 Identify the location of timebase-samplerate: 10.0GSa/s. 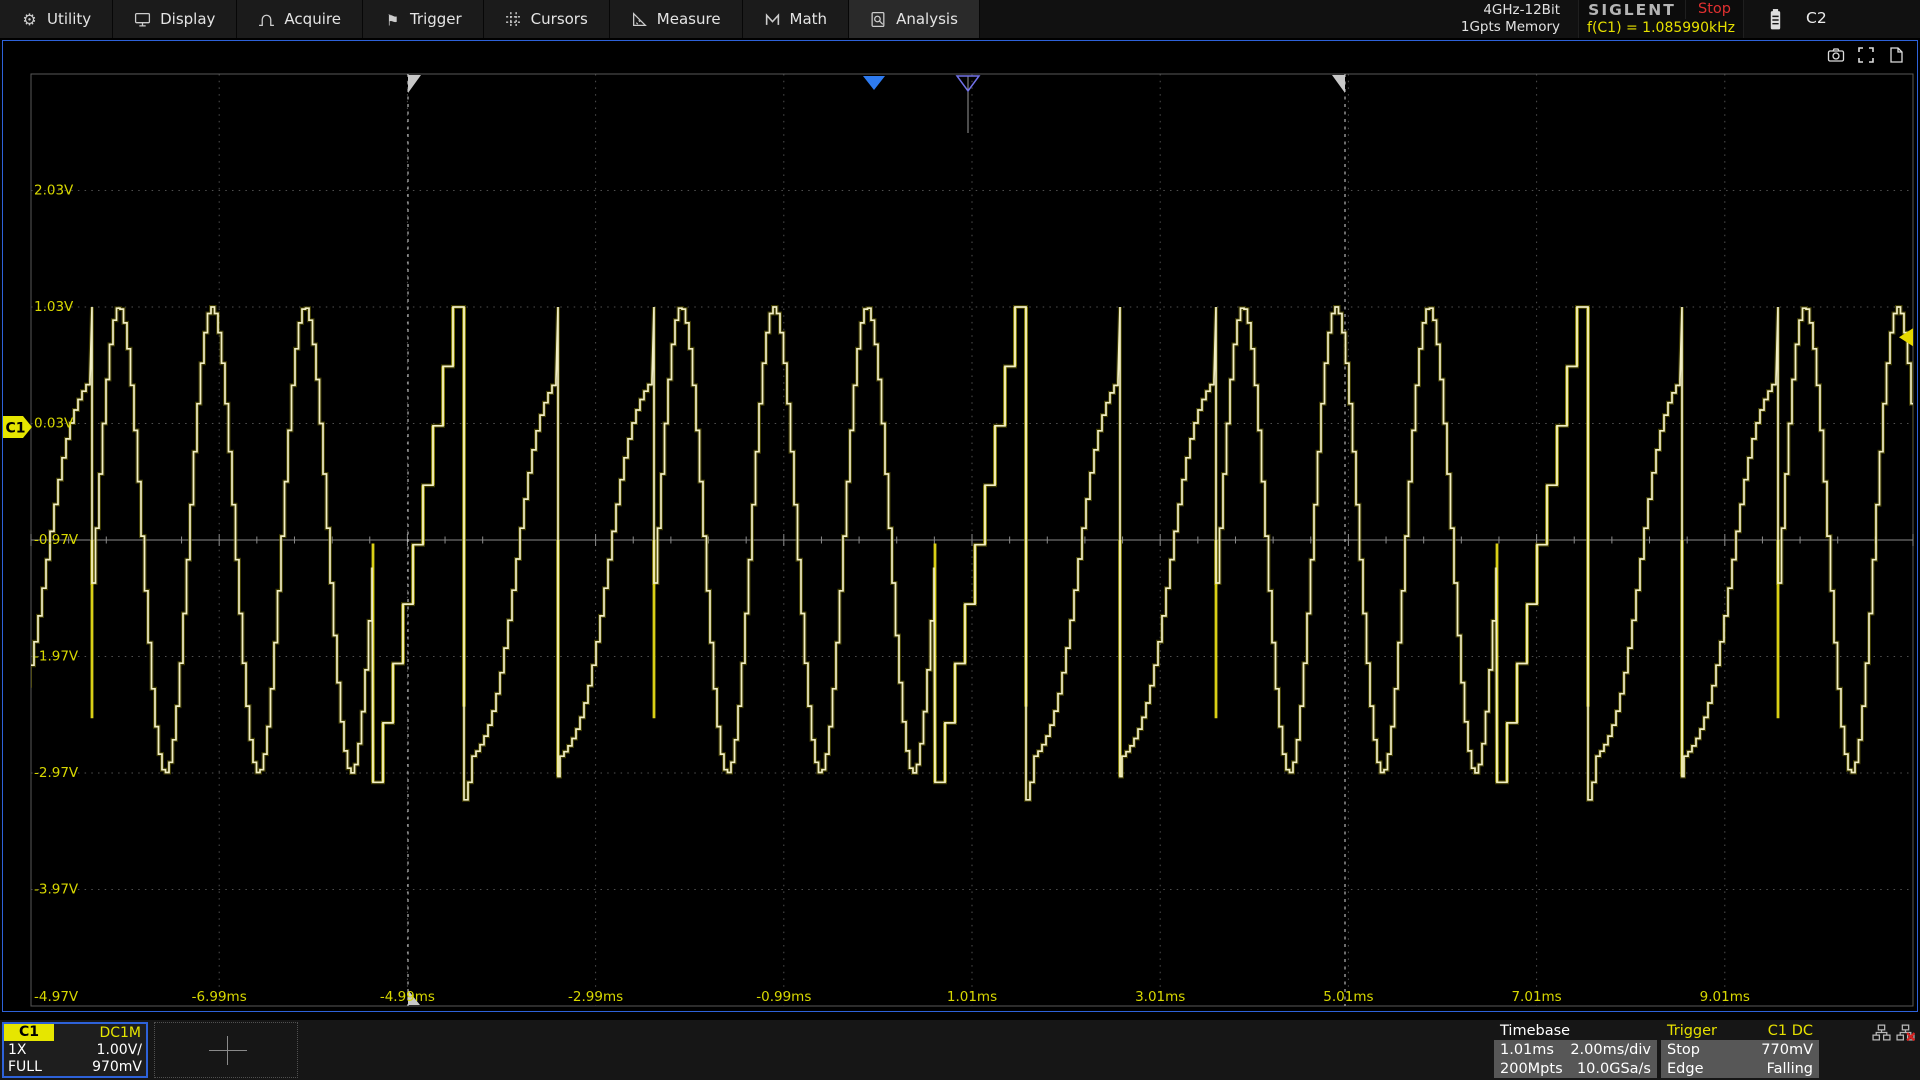
(1613, 1068).